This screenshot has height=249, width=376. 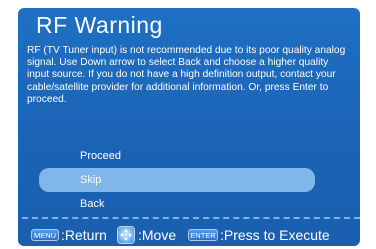 I want to click on dpad-icon, so click(x=126, y=235).